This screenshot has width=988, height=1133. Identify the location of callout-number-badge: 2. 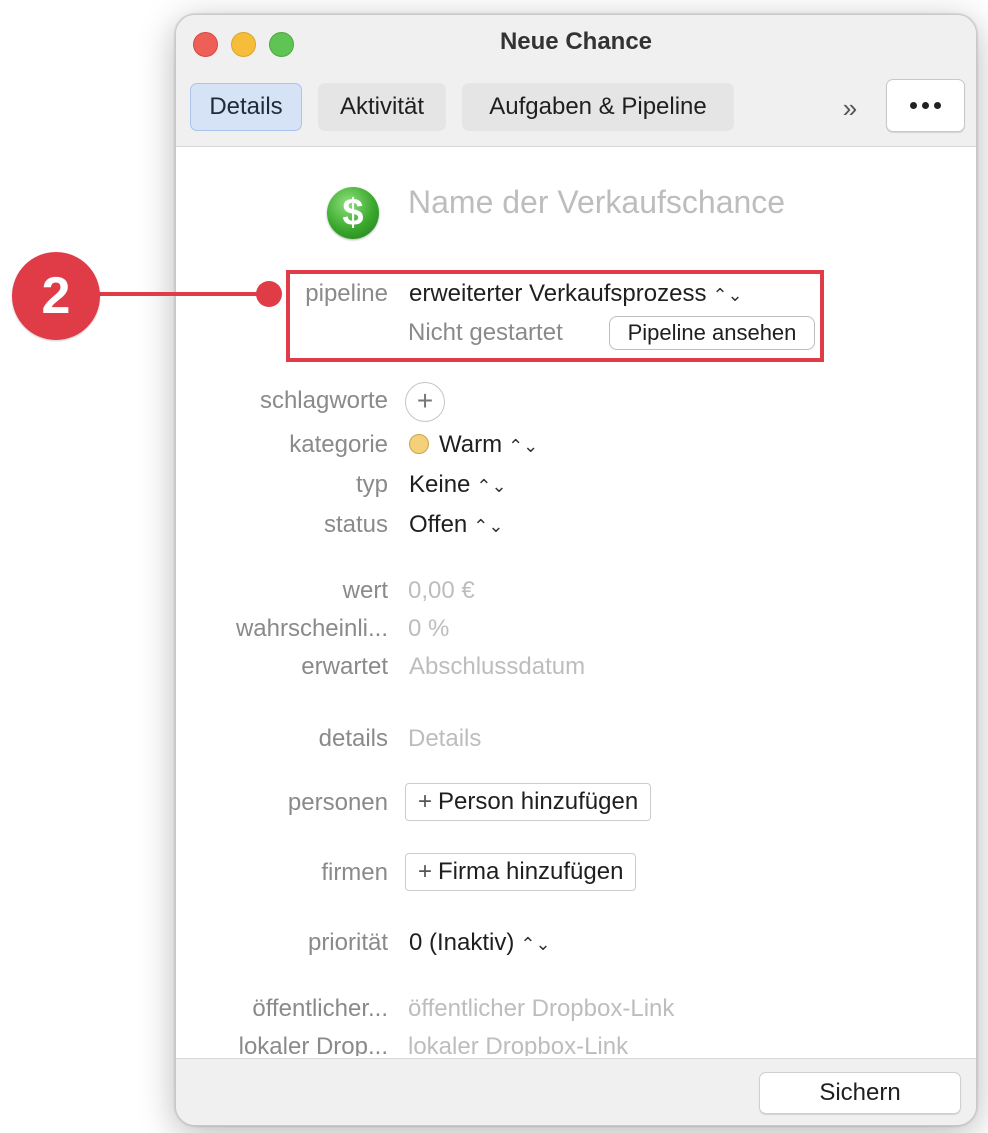
(56, 296).